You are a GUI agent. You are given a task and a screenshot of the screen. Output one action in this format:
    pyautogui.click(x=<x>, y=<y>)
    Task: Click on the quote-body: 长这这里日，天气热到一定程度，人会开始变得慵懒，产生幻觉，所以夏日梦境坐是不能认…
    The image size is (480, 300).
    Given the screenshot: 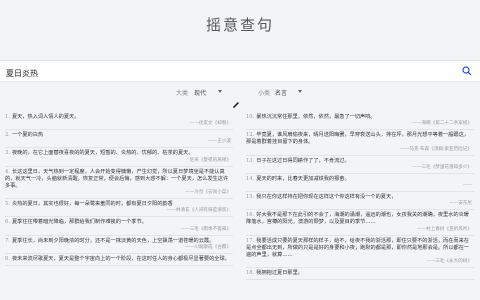 What is the action you would take?
    pyautogui.click(x=117, y=179)
    